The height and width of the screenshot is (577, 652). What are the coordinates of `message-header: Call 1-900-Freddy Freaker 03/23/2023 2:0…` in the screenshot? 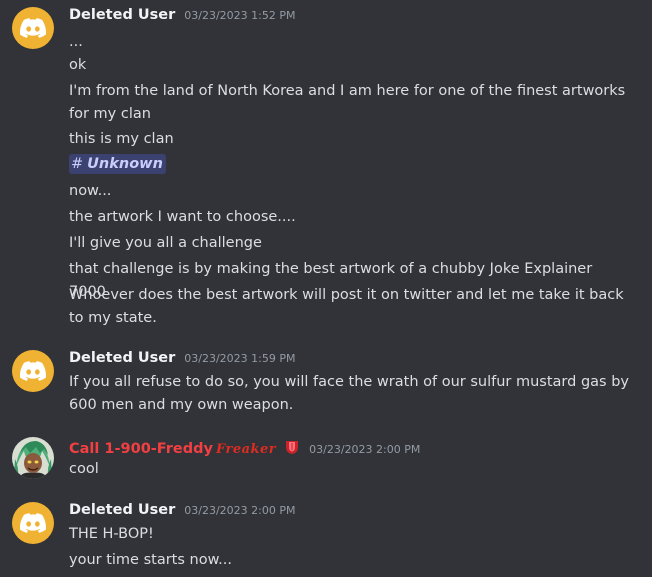 It's located at (244, 448).